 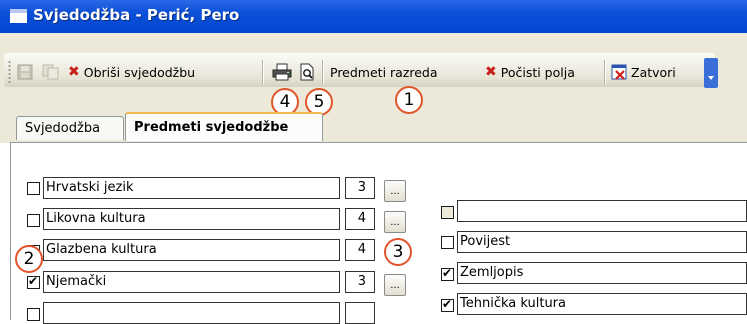 I want to click on close-button: Zatvori, so click(x=643, y=72).